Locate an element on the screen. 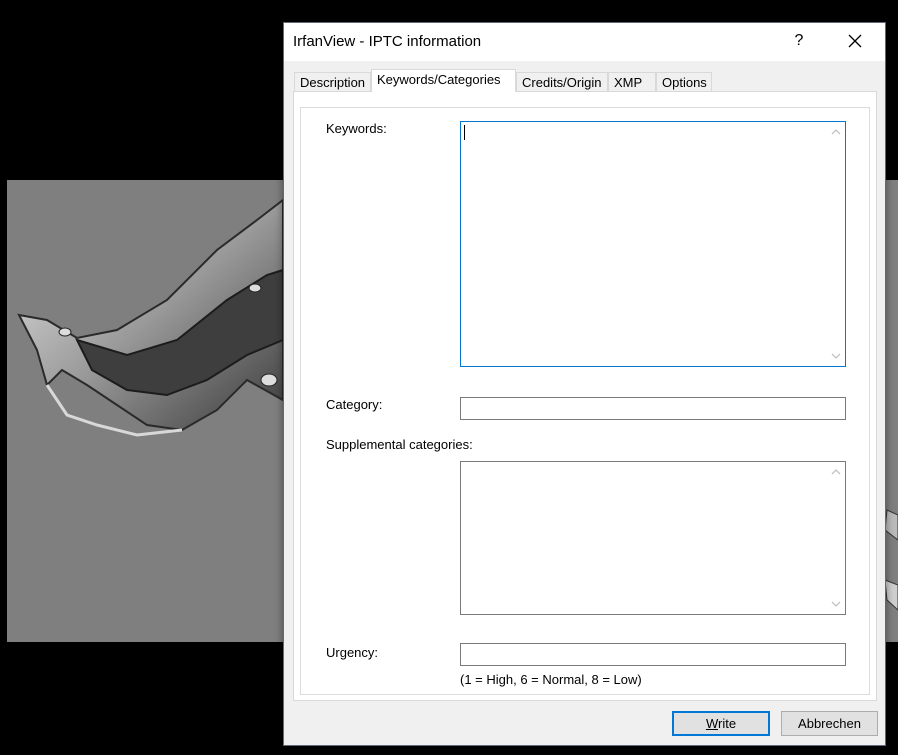 This screenshot has height=755, width=898. window-title: IrfanView - IPTC information is located at coordinates (387, 41).